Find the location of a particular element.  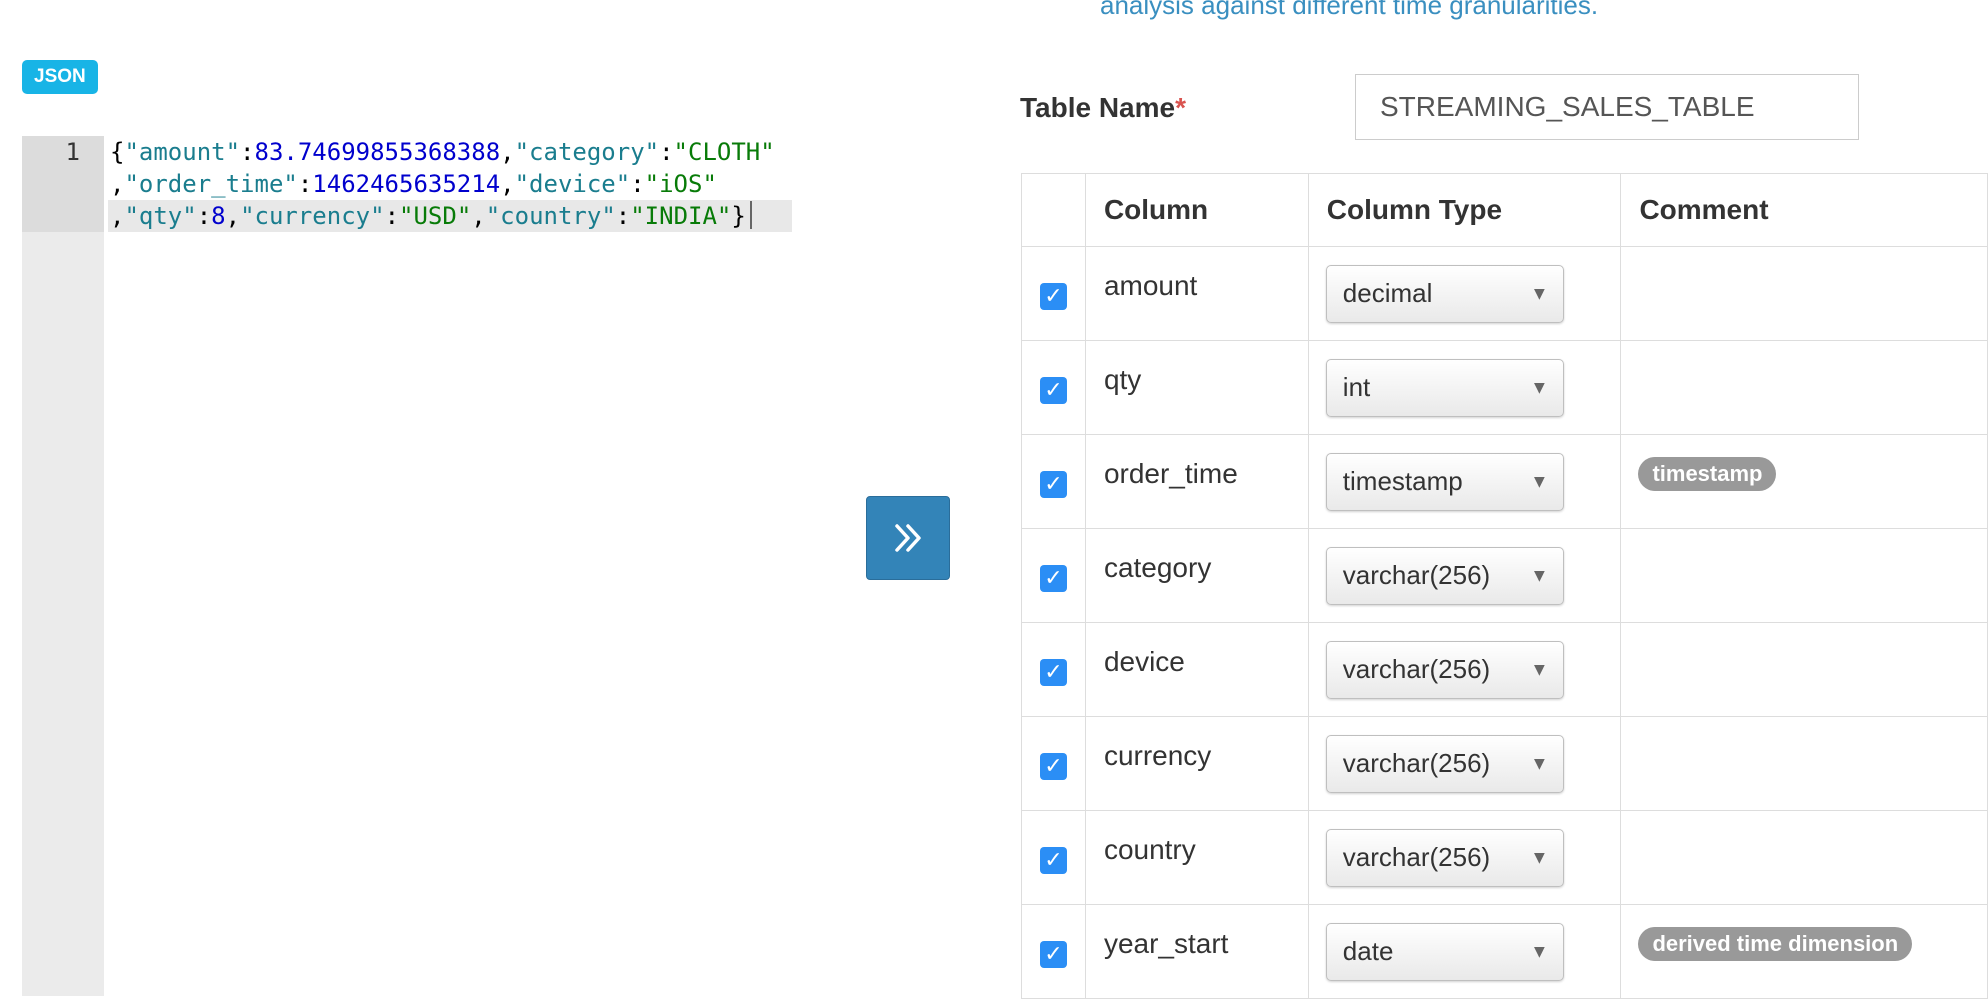

column-name: category is located at coordinates (1157, 567).